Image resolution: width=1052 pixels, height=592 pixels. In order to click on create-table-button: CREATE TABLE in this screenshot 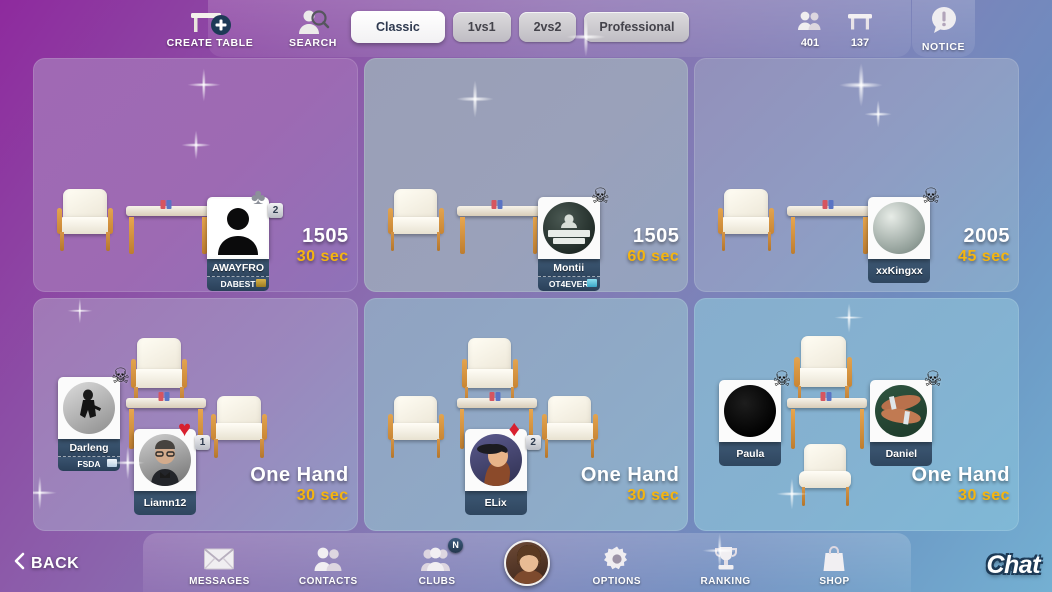, I will do `click(210, 29)`.